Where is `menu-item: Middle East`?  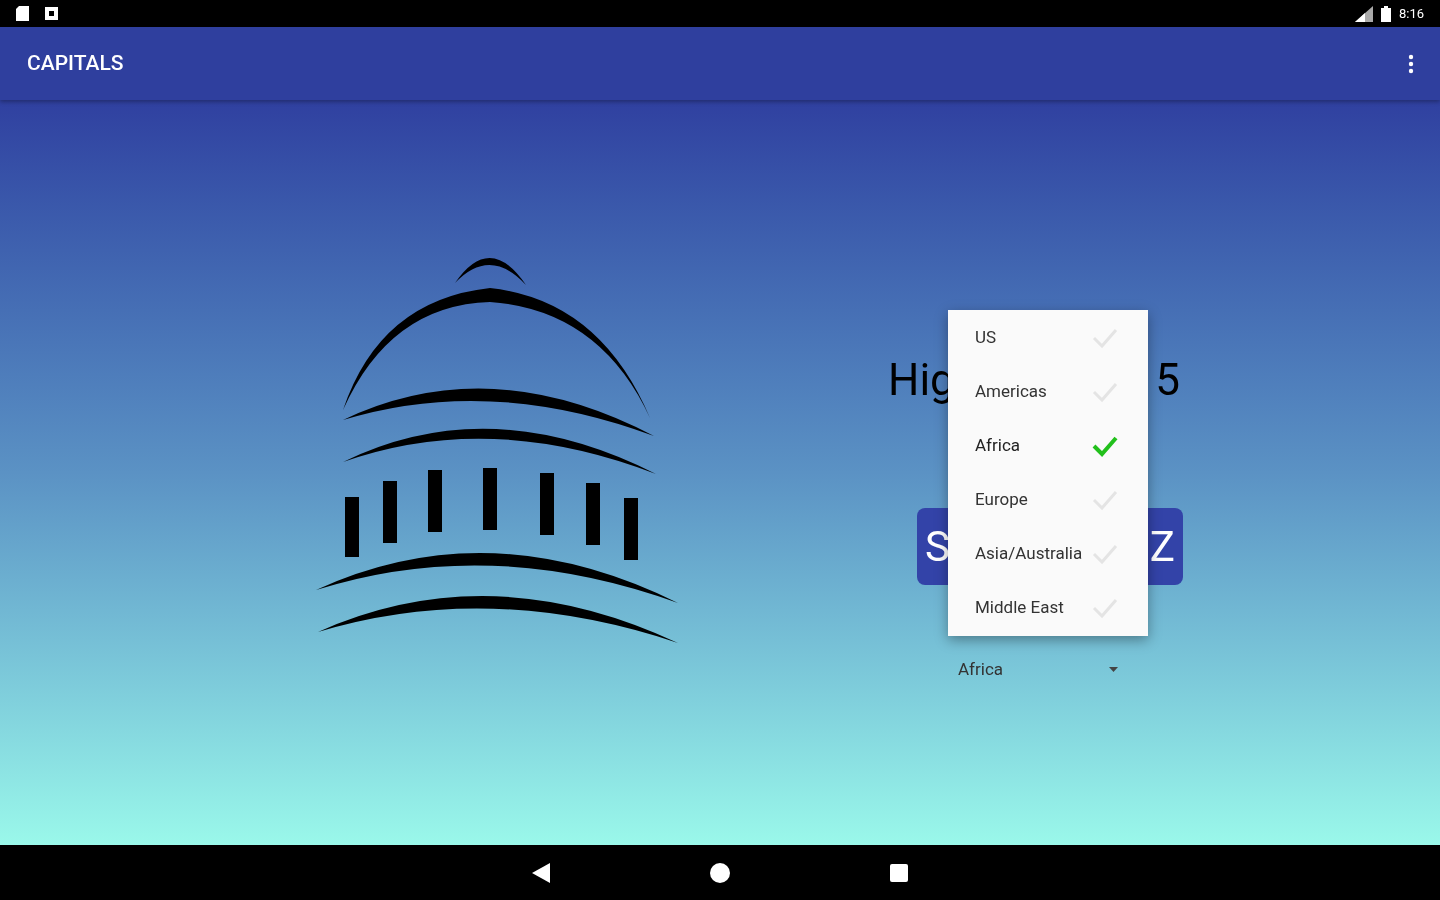
menu-item: Middle East is located at coordinates (1048, 608).